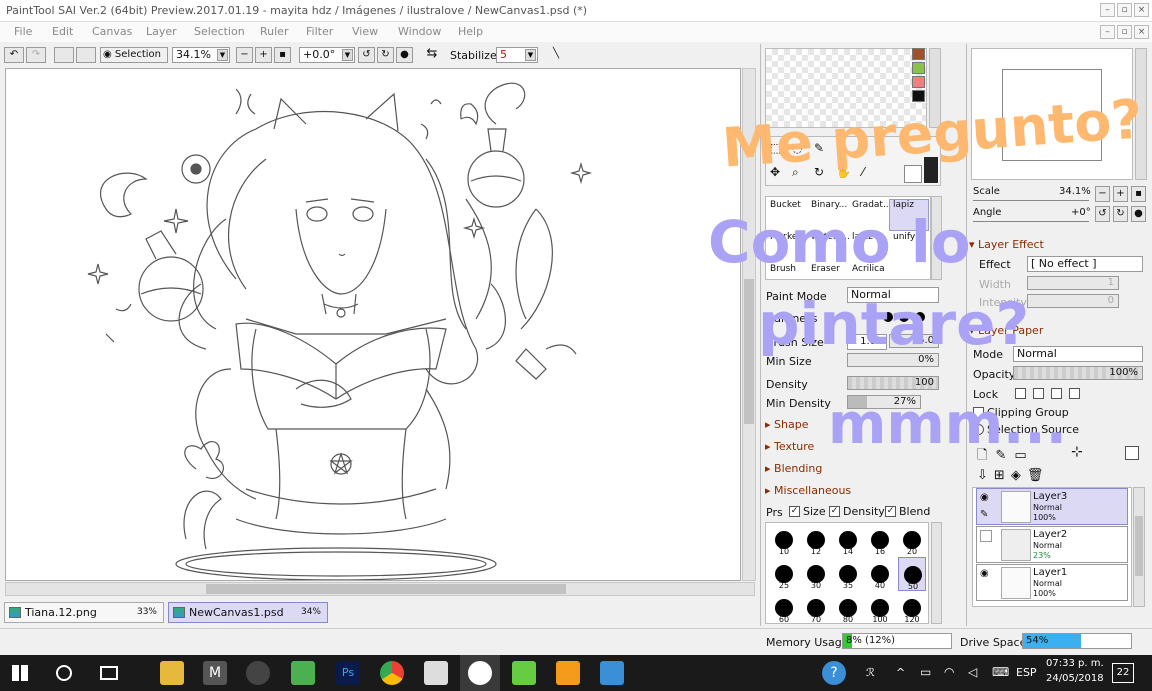  Describe the element at coordinates (816, 607) in the screenshot. I see `brush-size-preset: 70` at that location.